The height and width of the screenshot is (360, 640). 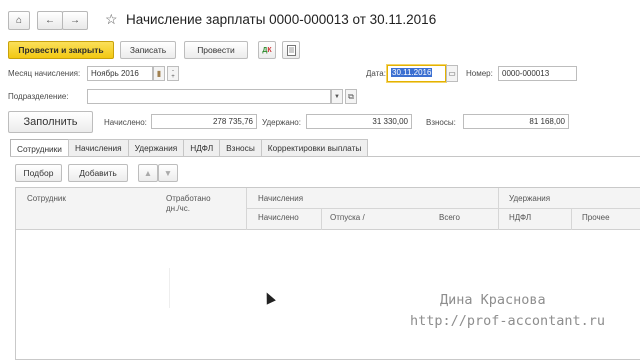 What do you see at coordinates (156, 147) in the screenshot?
I see `tab-withholdings: Удержания` at bounding box center [156, 147].